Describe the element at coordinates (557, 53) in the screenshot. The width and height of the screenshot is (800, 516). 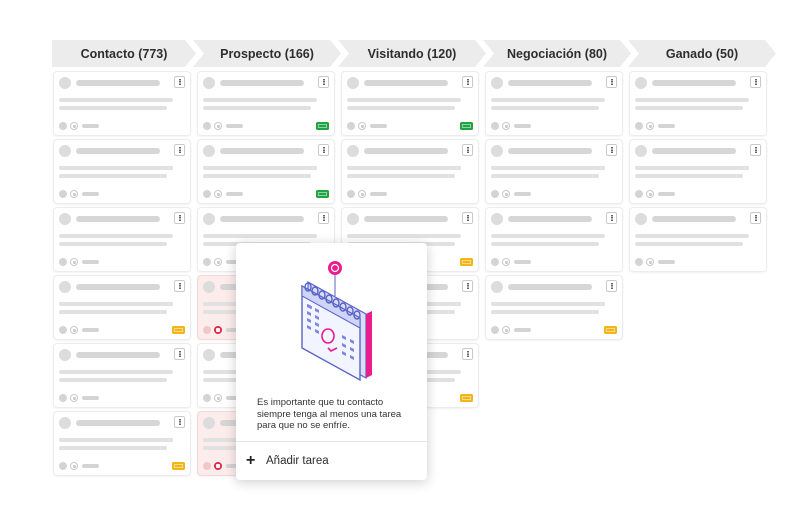
I see `stage-negociacion: Negociación (80)` at that location.